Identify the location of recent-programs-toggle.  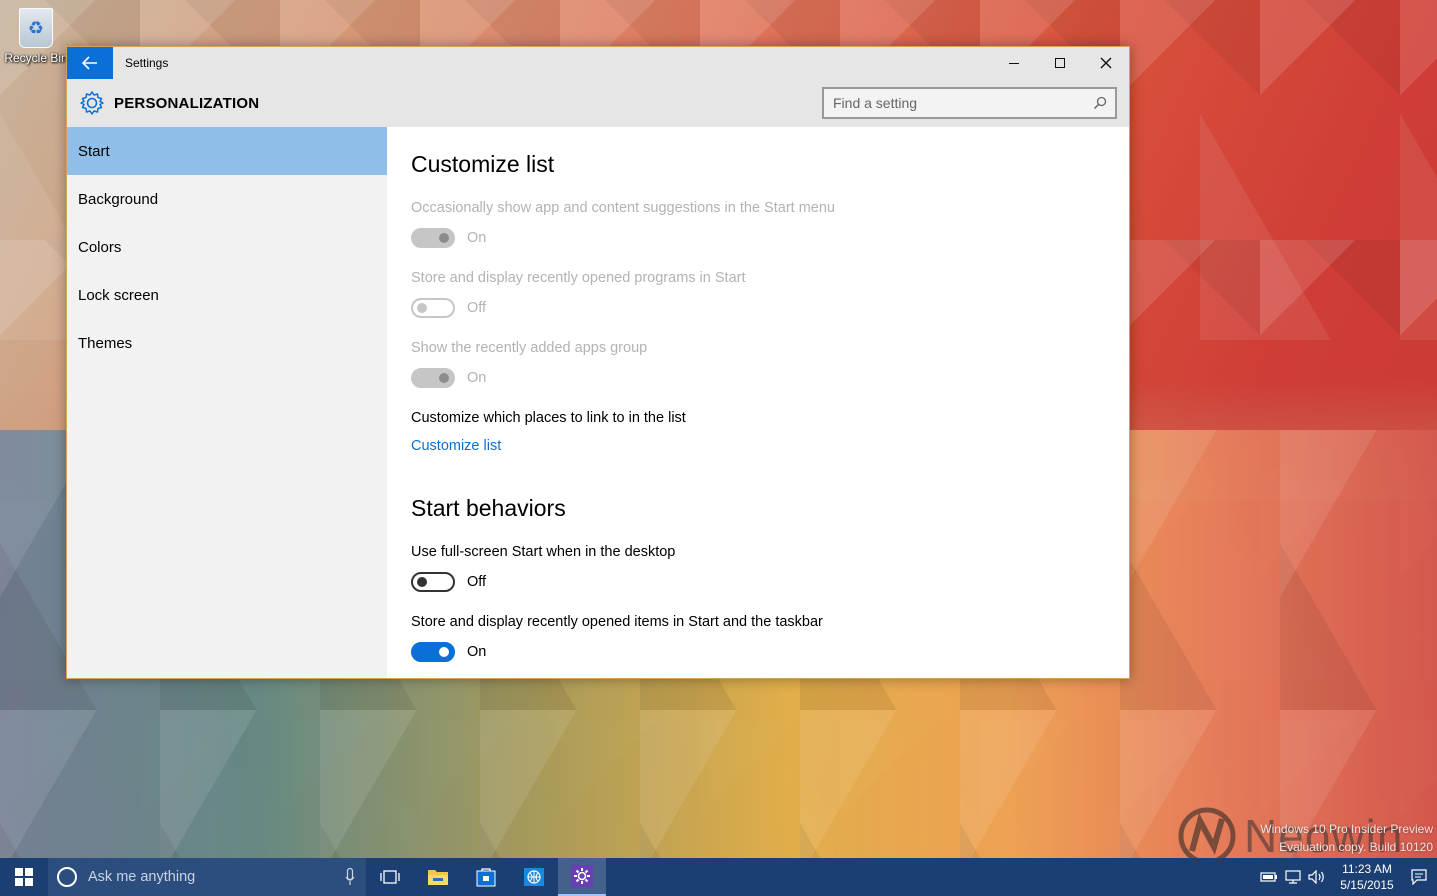
(433, 308).